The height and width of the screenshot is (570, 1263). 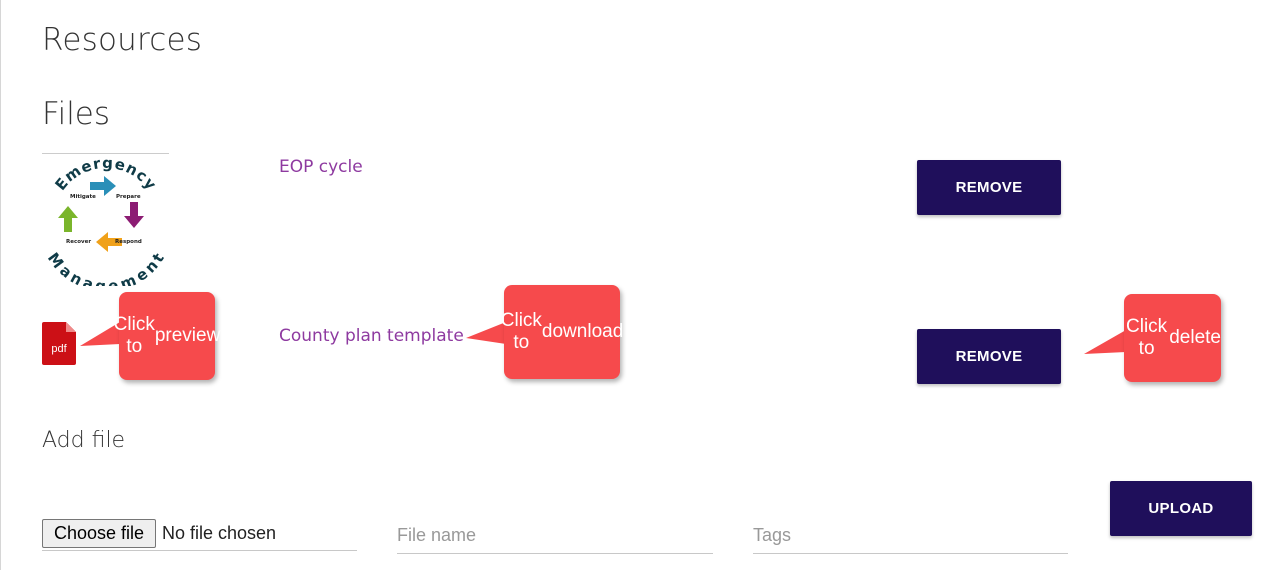 What do you see at coordinates (167, 336) in the screenshot?
I see `callout-preview: Click to preview` at bounding box center [167, 336].